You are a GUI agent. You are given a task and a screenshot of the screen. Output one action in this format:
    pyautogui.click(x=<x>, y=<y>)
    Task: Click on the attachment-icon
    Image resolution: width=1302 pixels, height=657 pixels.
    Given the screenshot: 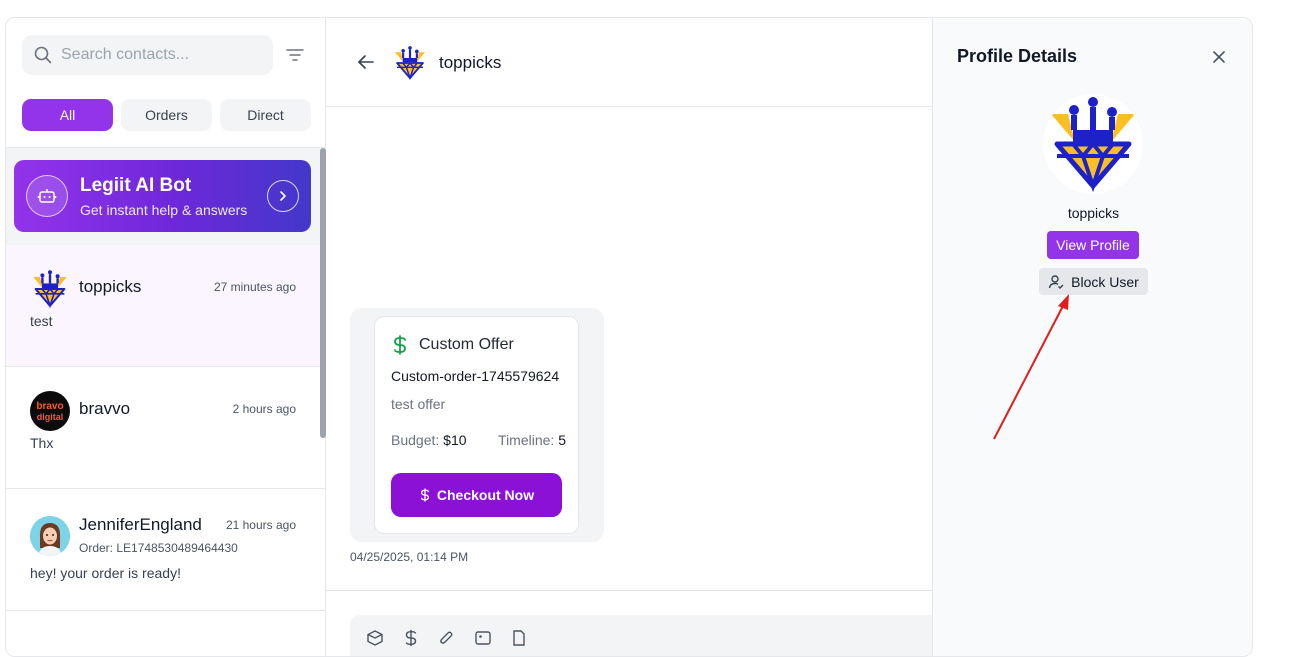 What is the action you would take?
    pyautogui.click(x=447, y=638)
    